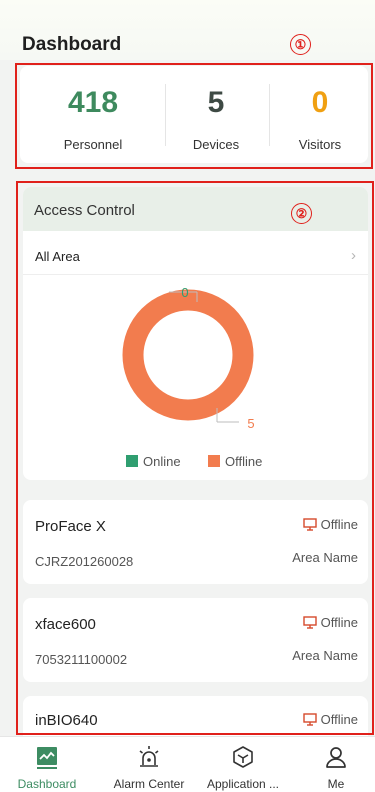  What do you see at coordinates (149, 756) in the screenshot?
I see `alarm-siren-icon` at bounding box center [149, 756].